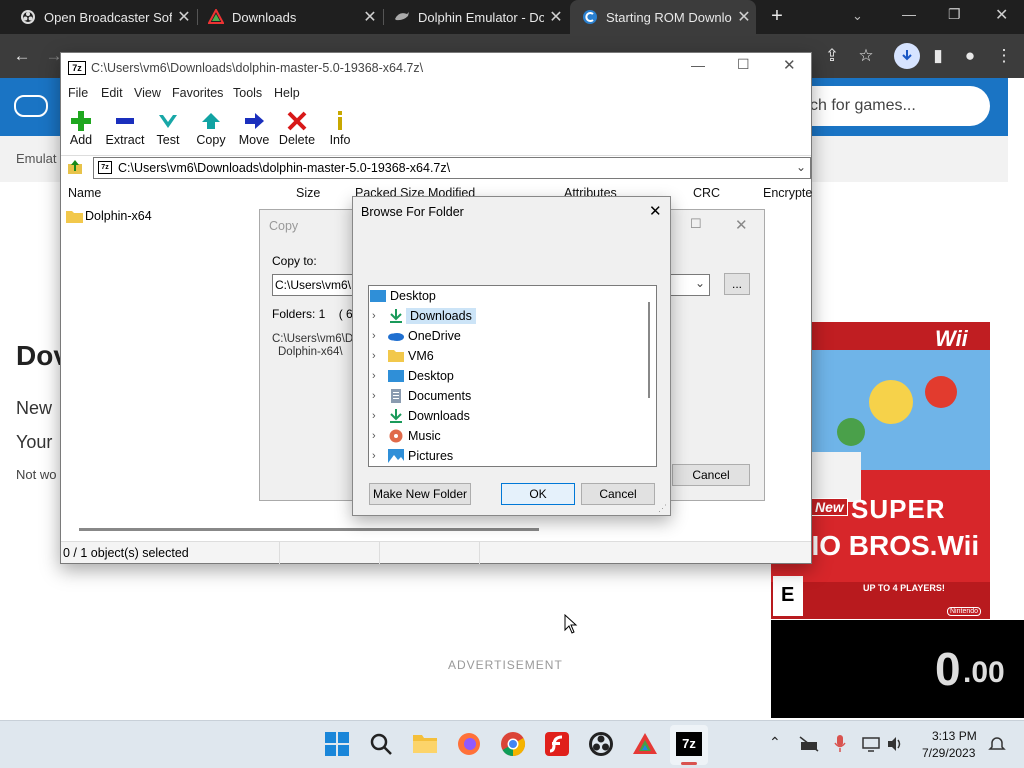 The image size is (1024, 768). I want to click on source-path-2: Dolphin-x64\, so click(310, 352).